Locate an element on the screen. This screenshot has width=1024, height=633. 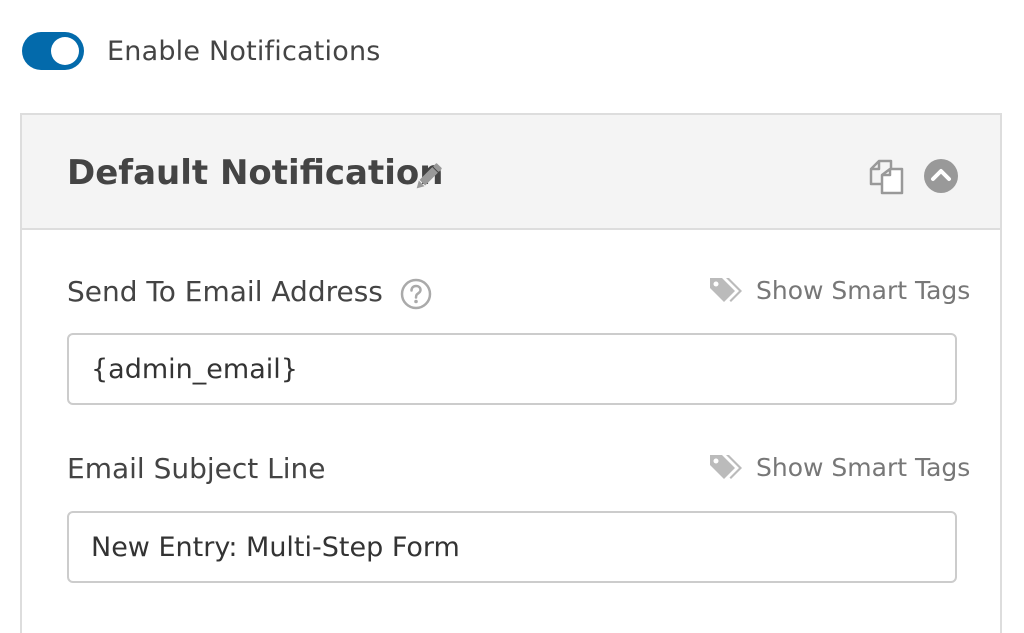
show-smart-tags-subject: Show Smart Tags is located at coordinates (839, 467).